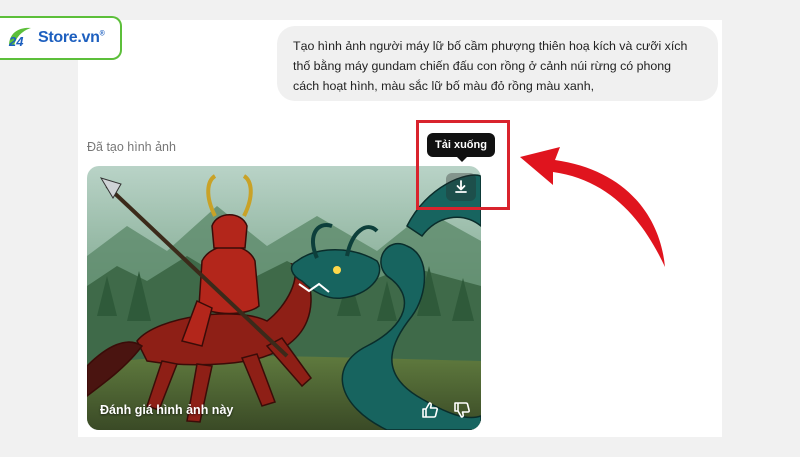 The height and width of the screenshot is (457, 800). I want to click on curved-arrow-icon, so click(592, 207).